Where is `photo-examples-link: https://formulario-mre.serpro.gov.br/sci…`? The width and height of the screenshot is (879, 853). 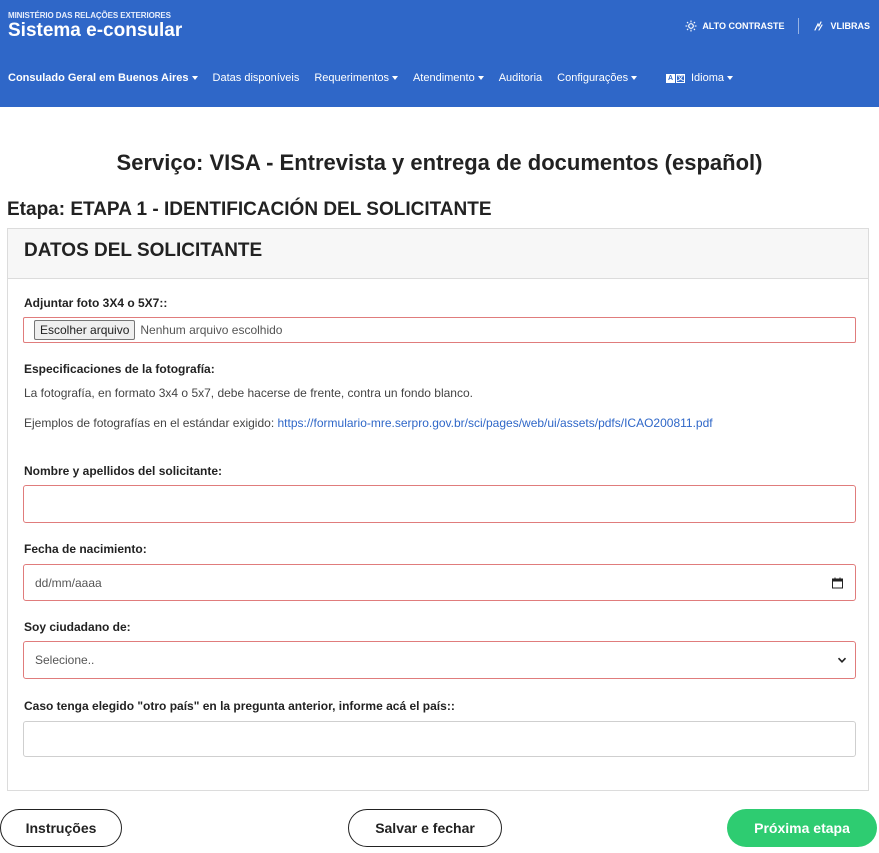
photo-examples-link: https://formulario-mre.serpro.gov.br/sci… is located at coordinates (495, 423).